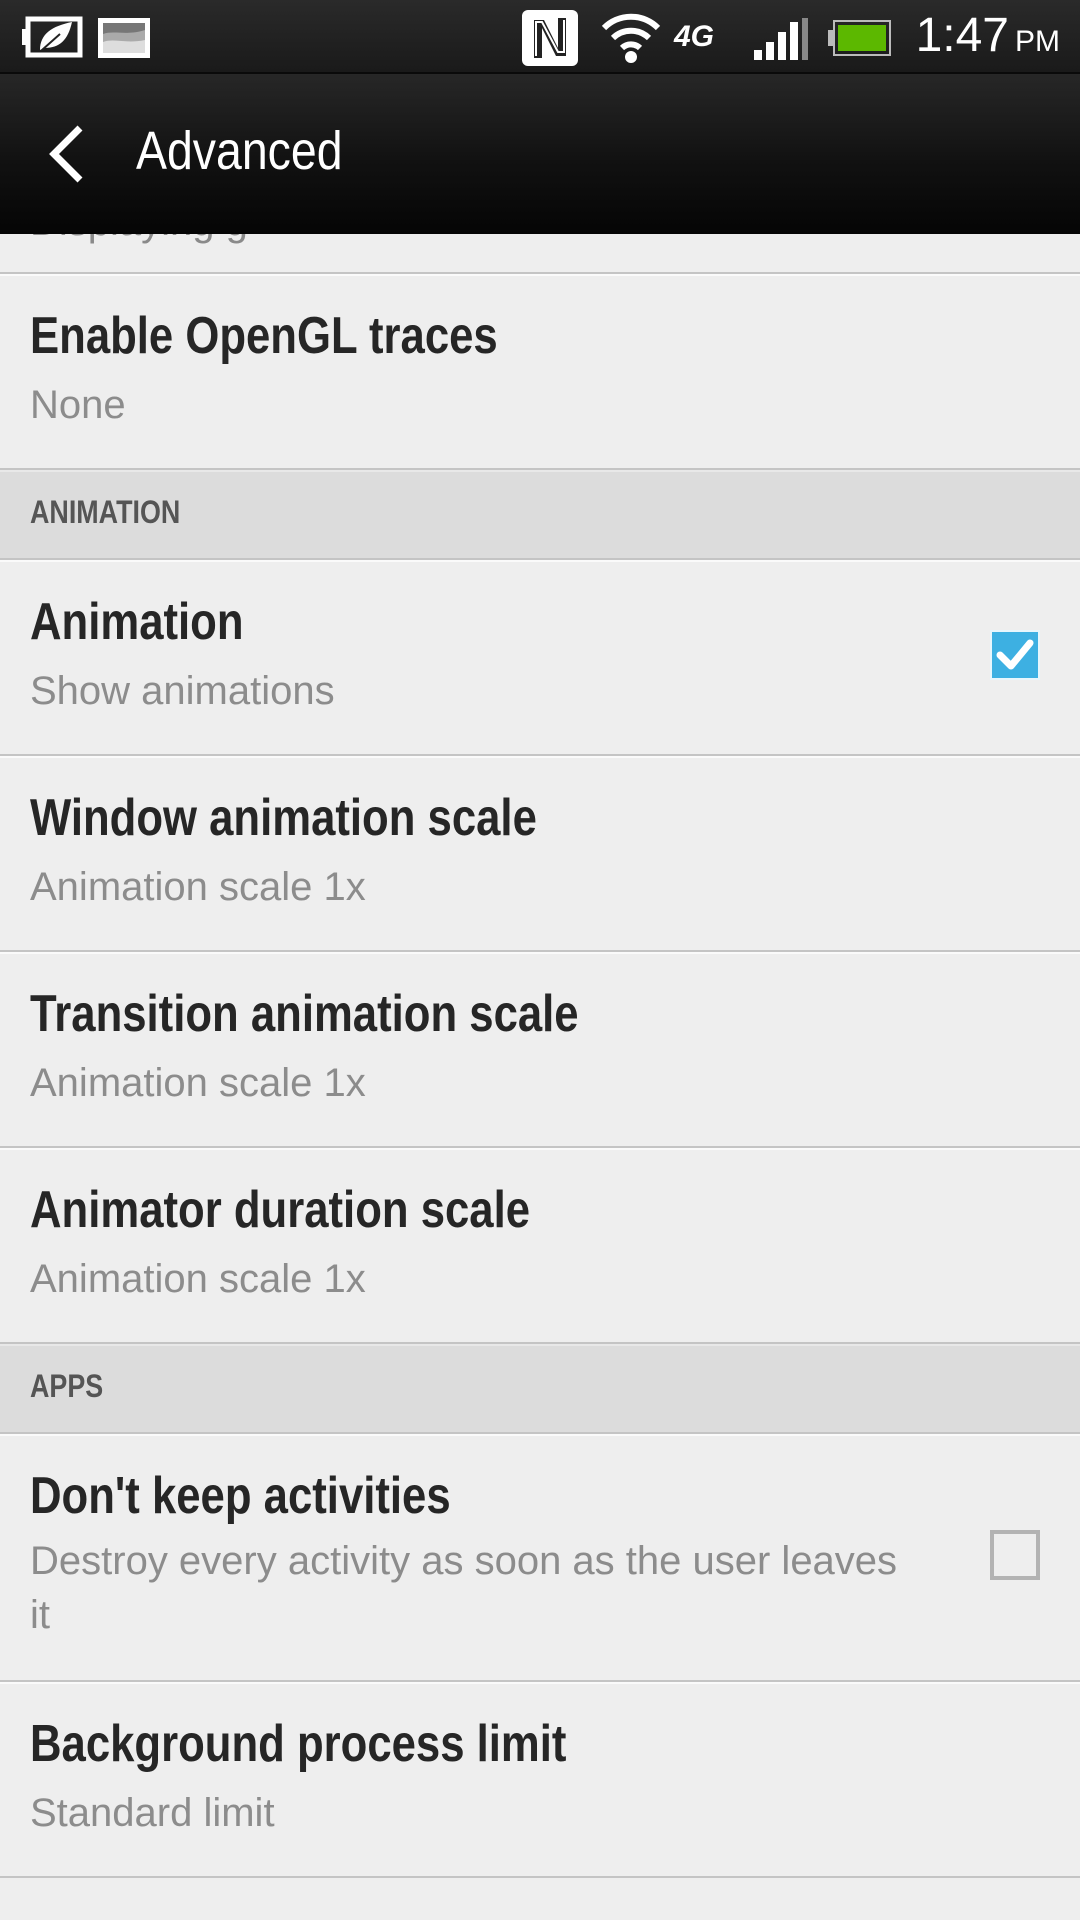 This screenshot has width=1080, height=1920. What do you see at coordinates (139, 239) in the screenshot?
I see `partial-item-text: Displaying g` at bounding box center [139, 239].